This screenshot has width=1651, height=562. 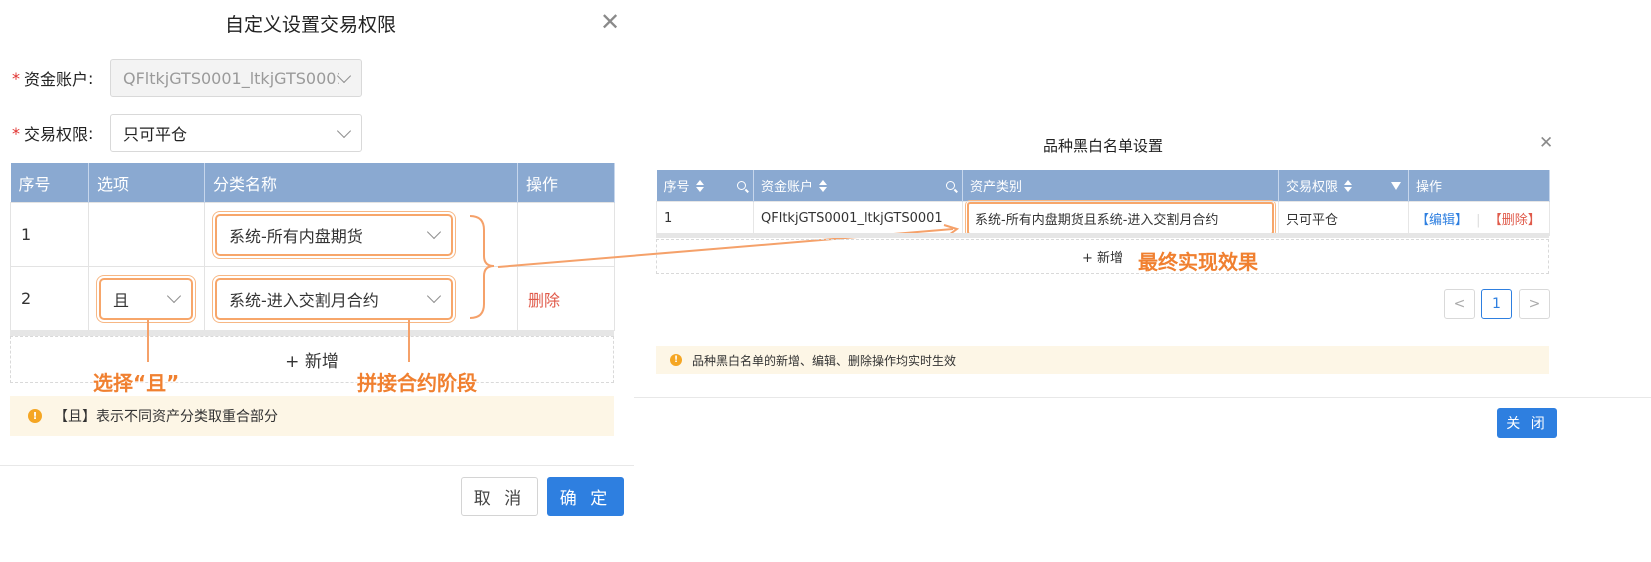 I want to click on cancel-button: 取 消, so click(x=499, y=496).